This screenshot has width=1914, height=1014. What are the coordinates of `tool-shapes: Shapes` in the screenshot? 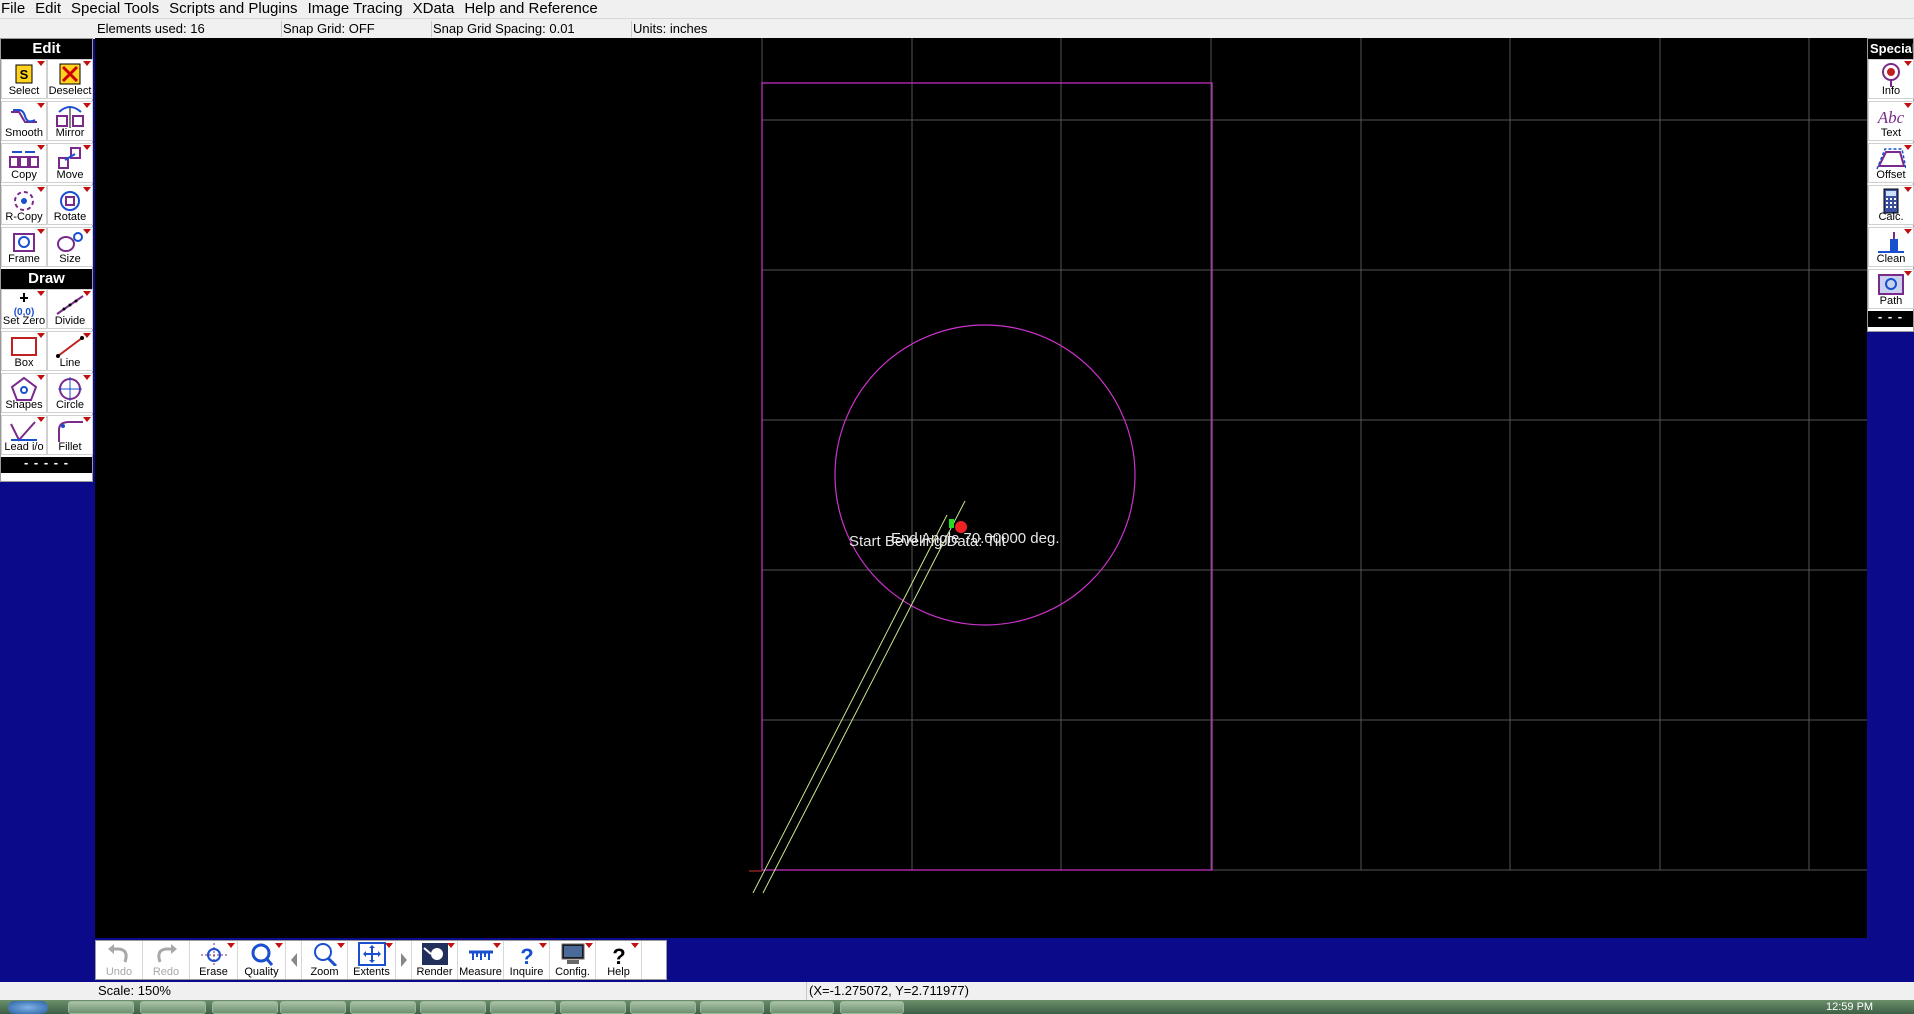 It's located at (24, 393).